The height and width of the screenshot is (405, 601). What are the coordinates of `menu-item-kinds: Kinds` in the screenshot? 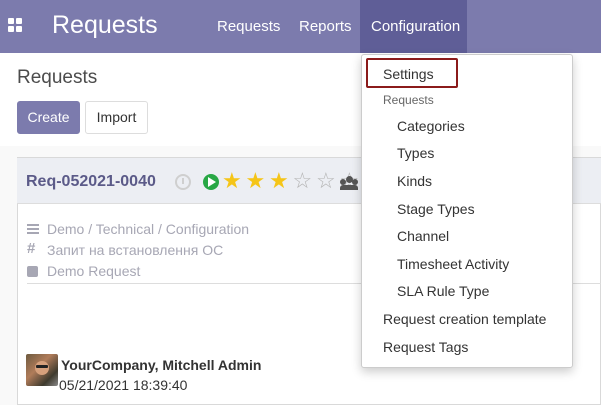 It's located at (414, 181).